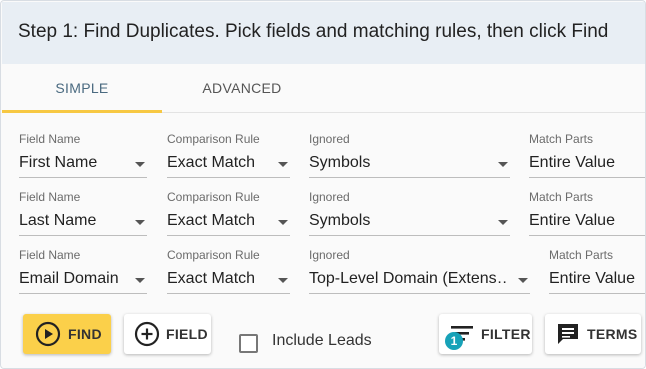 This screenshot has width=646, height=369. Describe the element at coordinates (323, 88) in the screenshot. I see `tab-bar: SIMPLE ADVANCED` at that location.